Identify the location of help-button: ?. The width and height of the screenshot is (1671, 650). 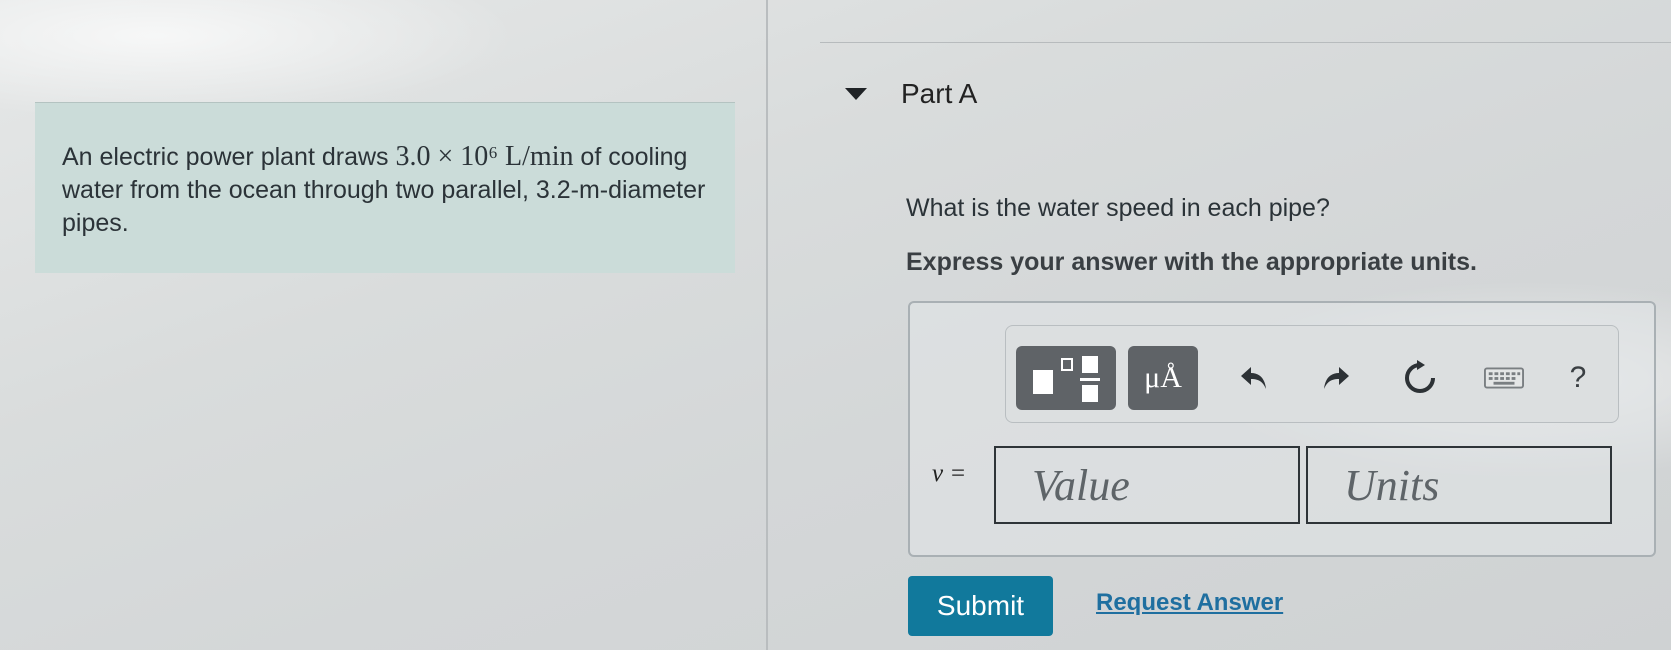
(1578, 378).